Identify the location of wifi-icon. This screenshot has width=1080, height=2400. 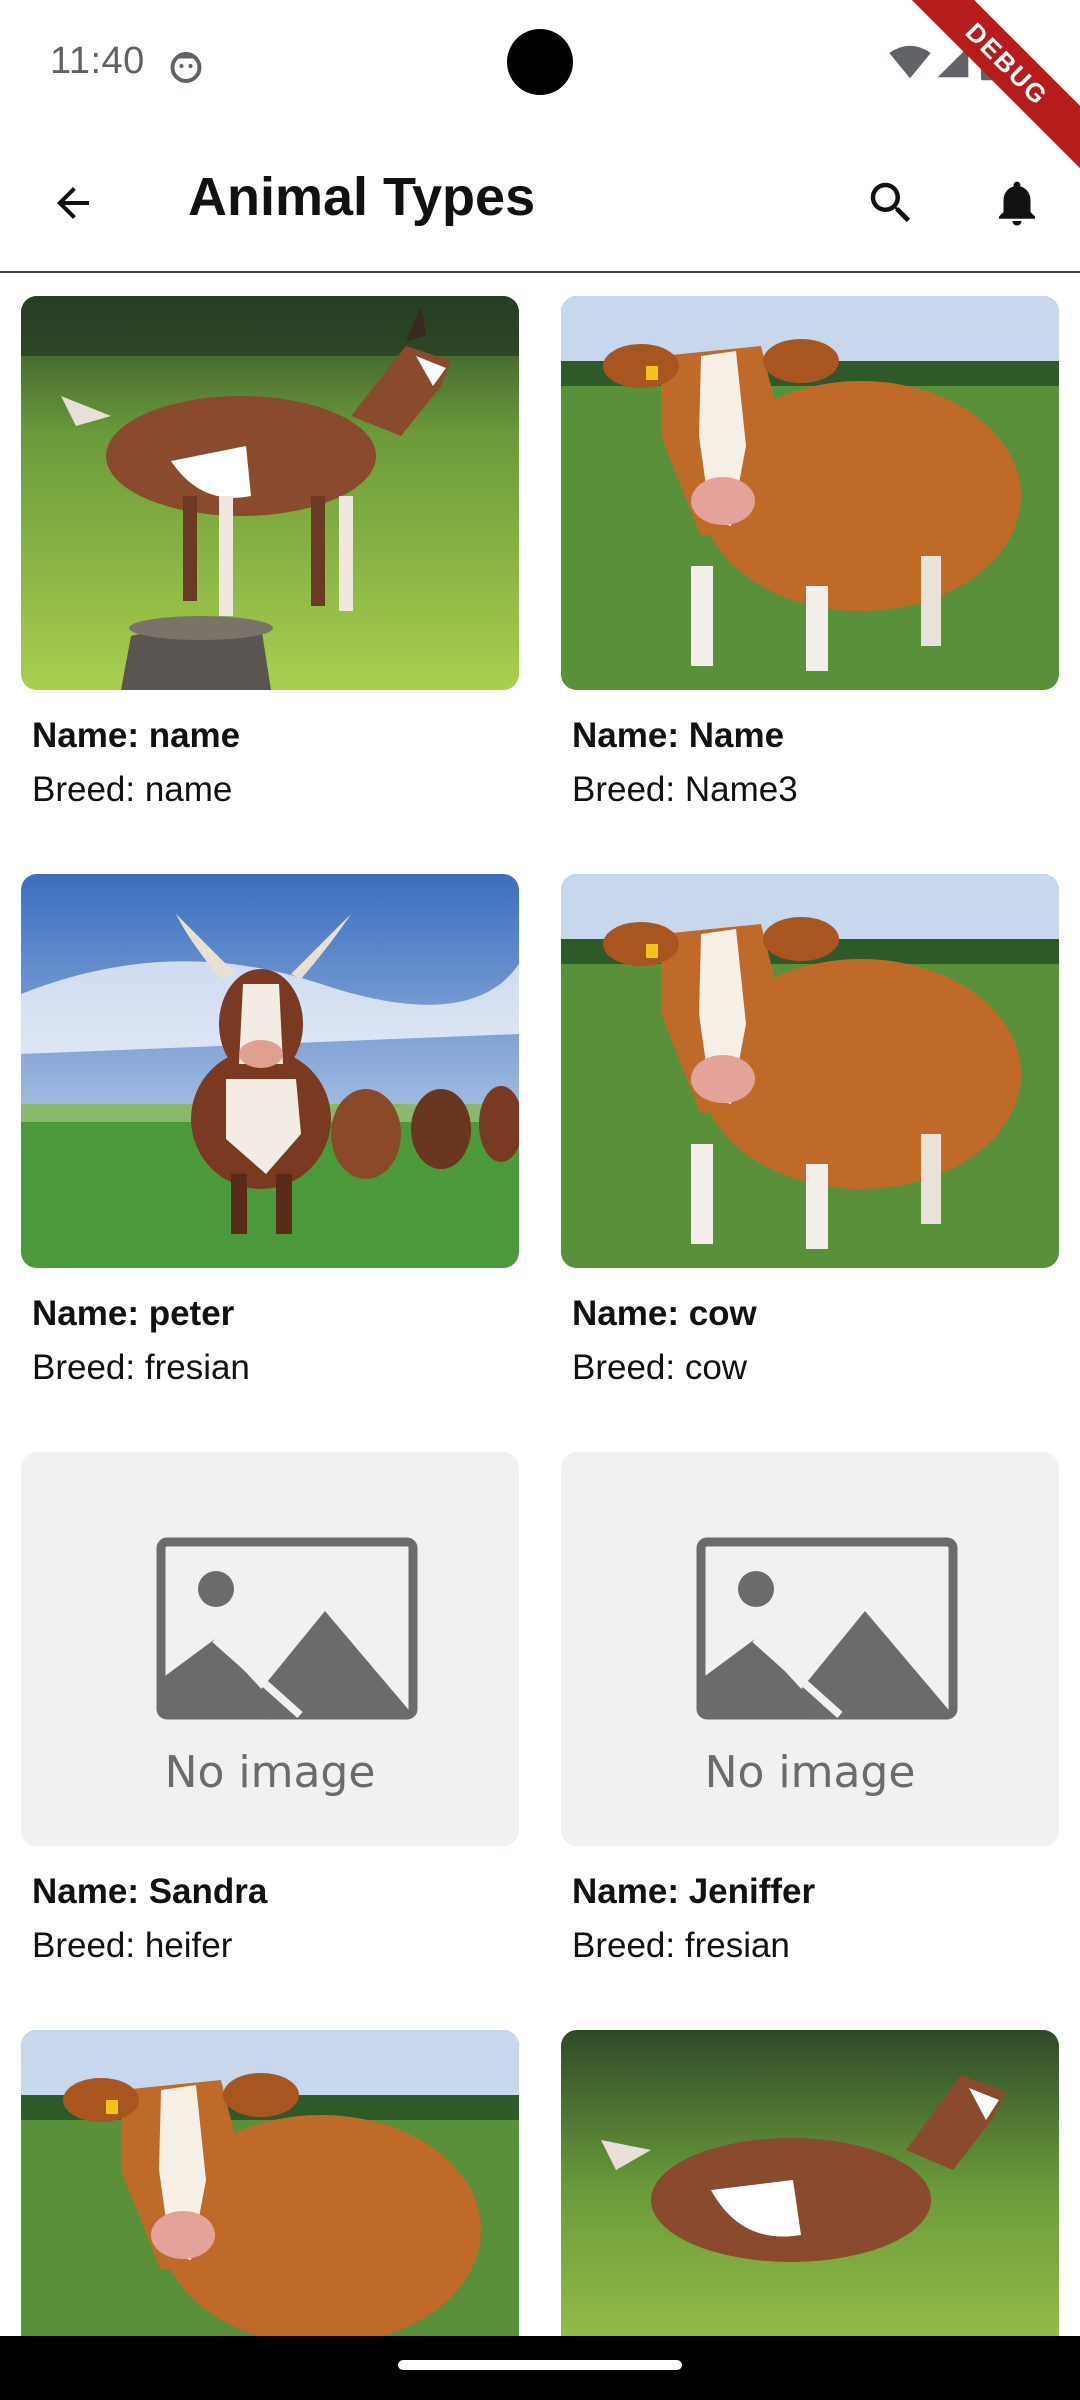
(910, 62).